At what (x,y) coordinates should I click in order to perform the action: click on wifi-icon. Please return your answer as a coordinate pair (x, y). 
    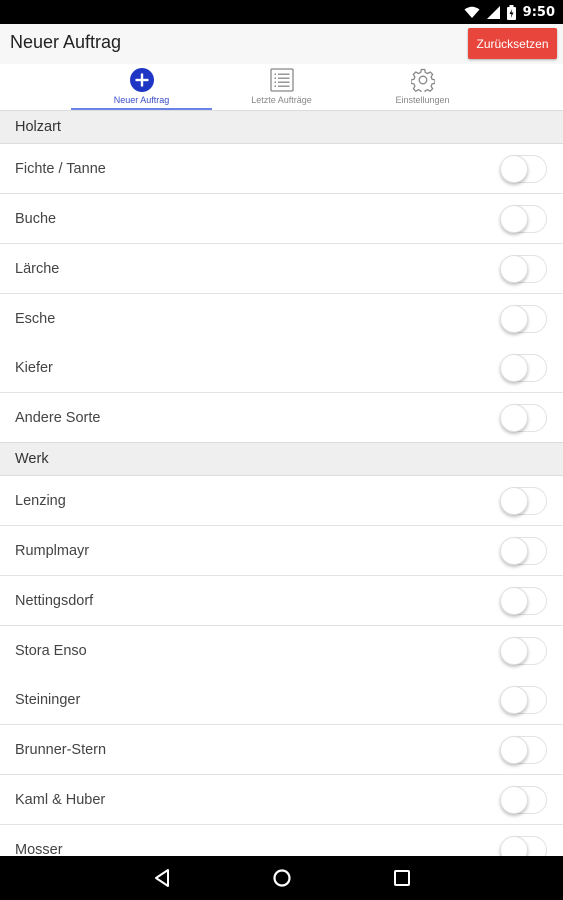
    Looking at the image, I should click on (472, 12).